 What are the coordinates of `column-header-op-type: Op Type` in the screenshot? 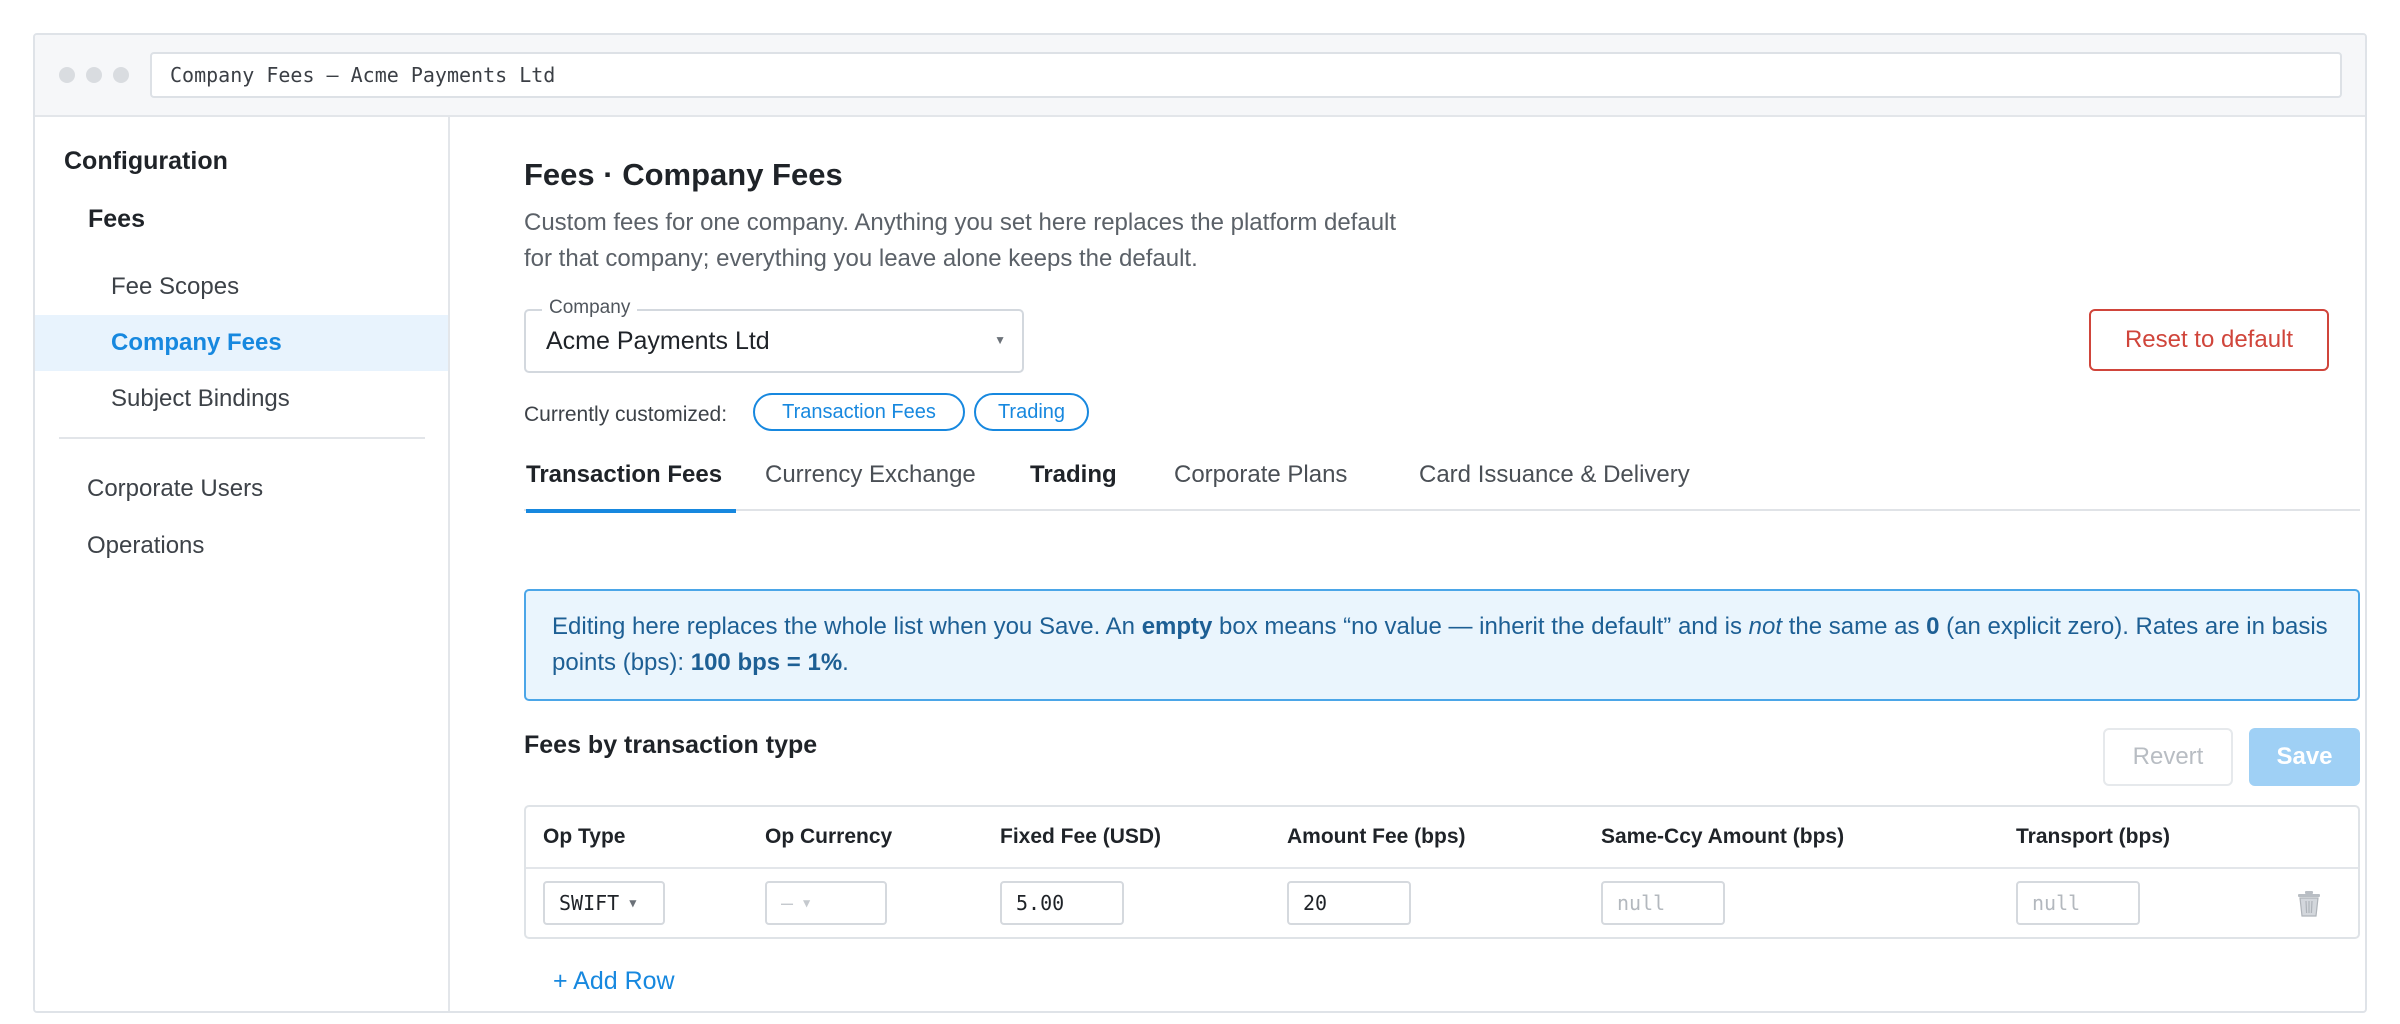 It's located at (584, 836).